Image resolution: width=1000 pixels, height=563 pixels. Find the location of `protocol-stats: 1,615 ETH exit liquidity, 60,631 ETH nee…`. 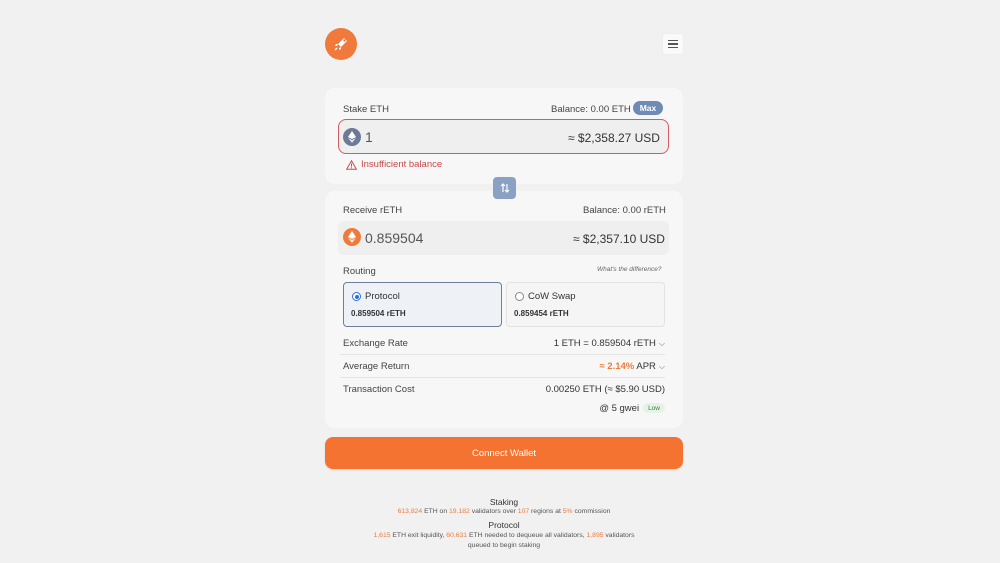

protocol-stats: 1,615 ETH exit liquidity, 60,631 ETH nee… is located at coordinates (500, 536).